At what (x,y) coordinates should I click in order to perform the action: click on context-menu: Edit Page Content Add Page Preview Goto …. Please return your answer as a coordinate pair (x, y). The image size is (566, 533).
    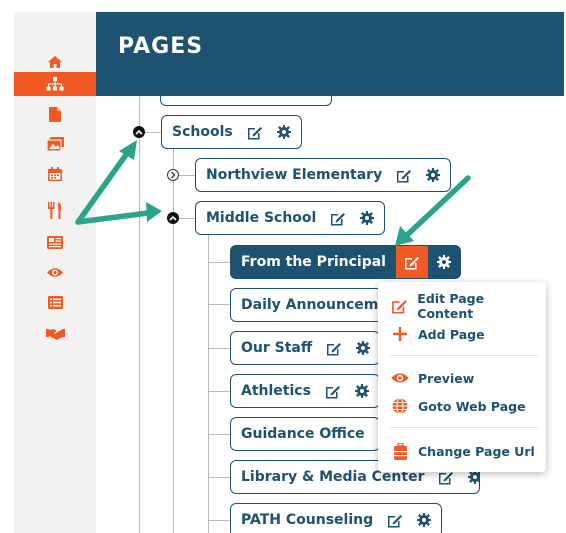
    Looking at the image, I should click on (462, 377).